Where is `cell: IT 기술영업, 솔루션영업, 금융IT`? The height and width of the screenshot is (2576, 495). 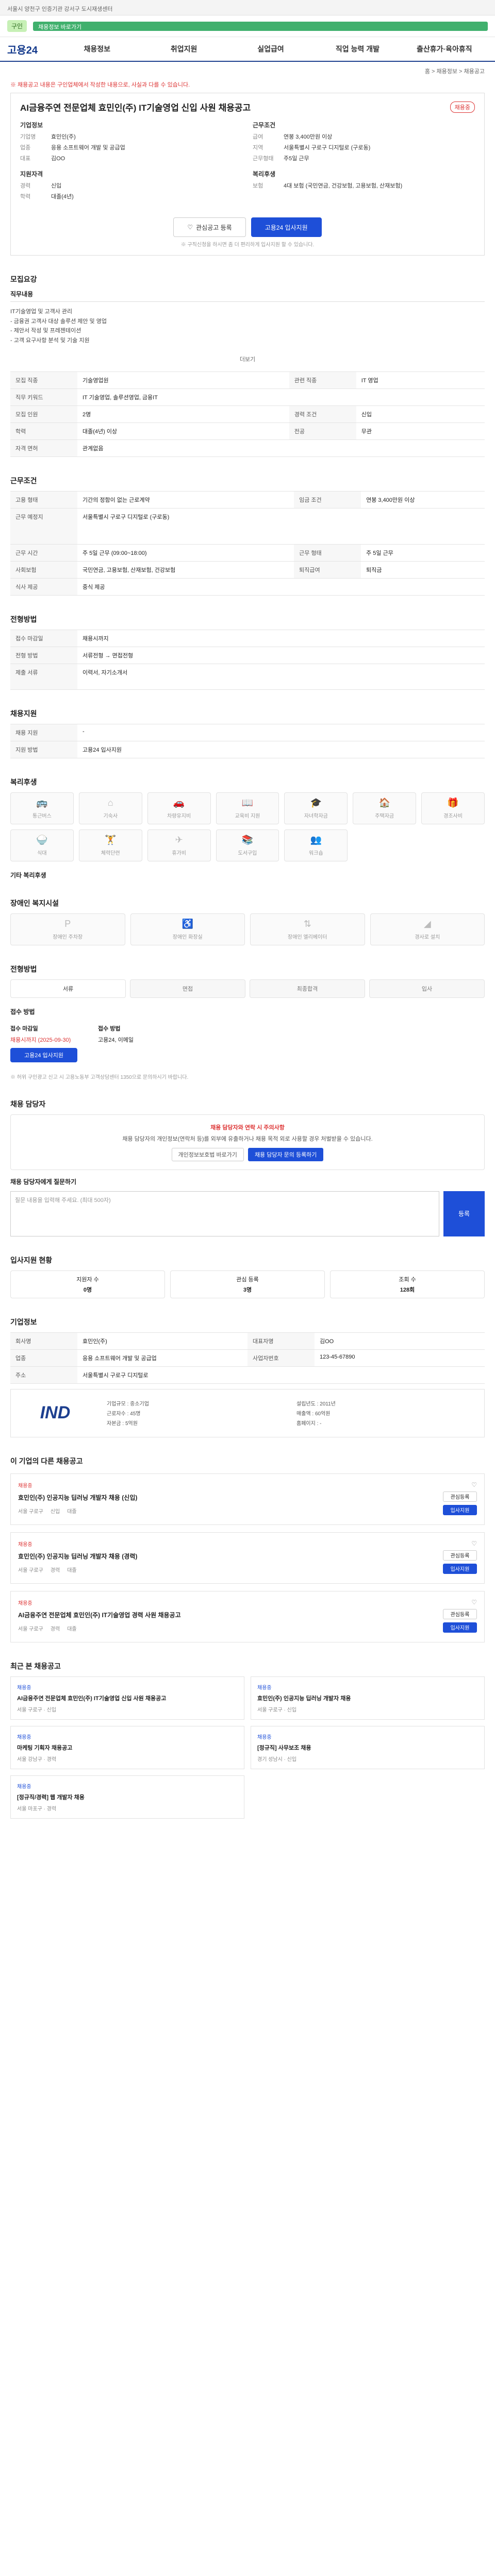 cell: IT 기술영업, 솔루션영업, 금융IT is located at coordinates (281, 397).